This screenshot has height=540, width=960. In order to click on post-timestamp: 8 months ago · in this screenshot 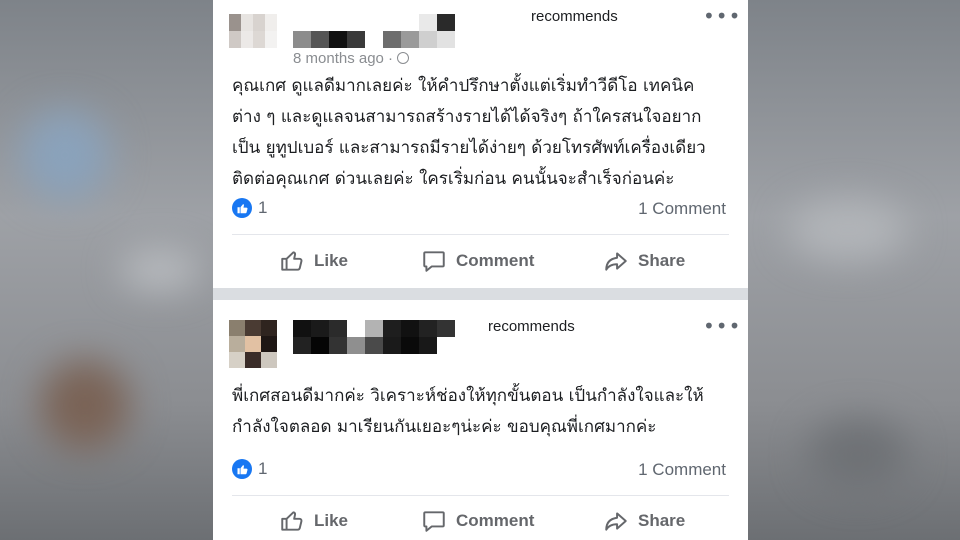, I will do `click(351, 58)`.